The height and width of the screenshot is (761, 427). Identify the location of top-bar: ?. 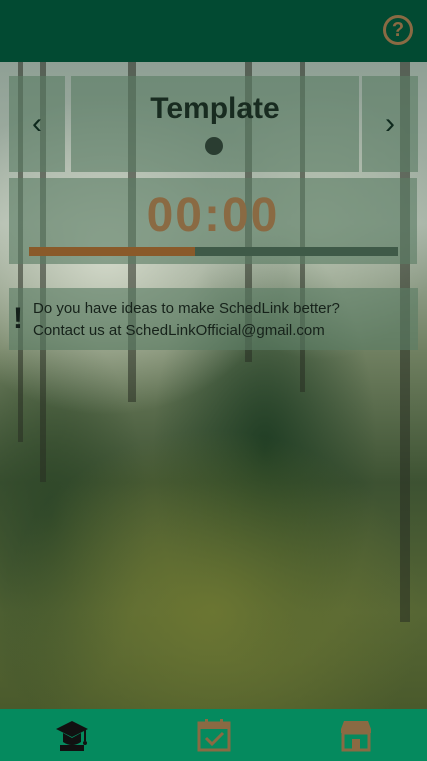
(213, 31).